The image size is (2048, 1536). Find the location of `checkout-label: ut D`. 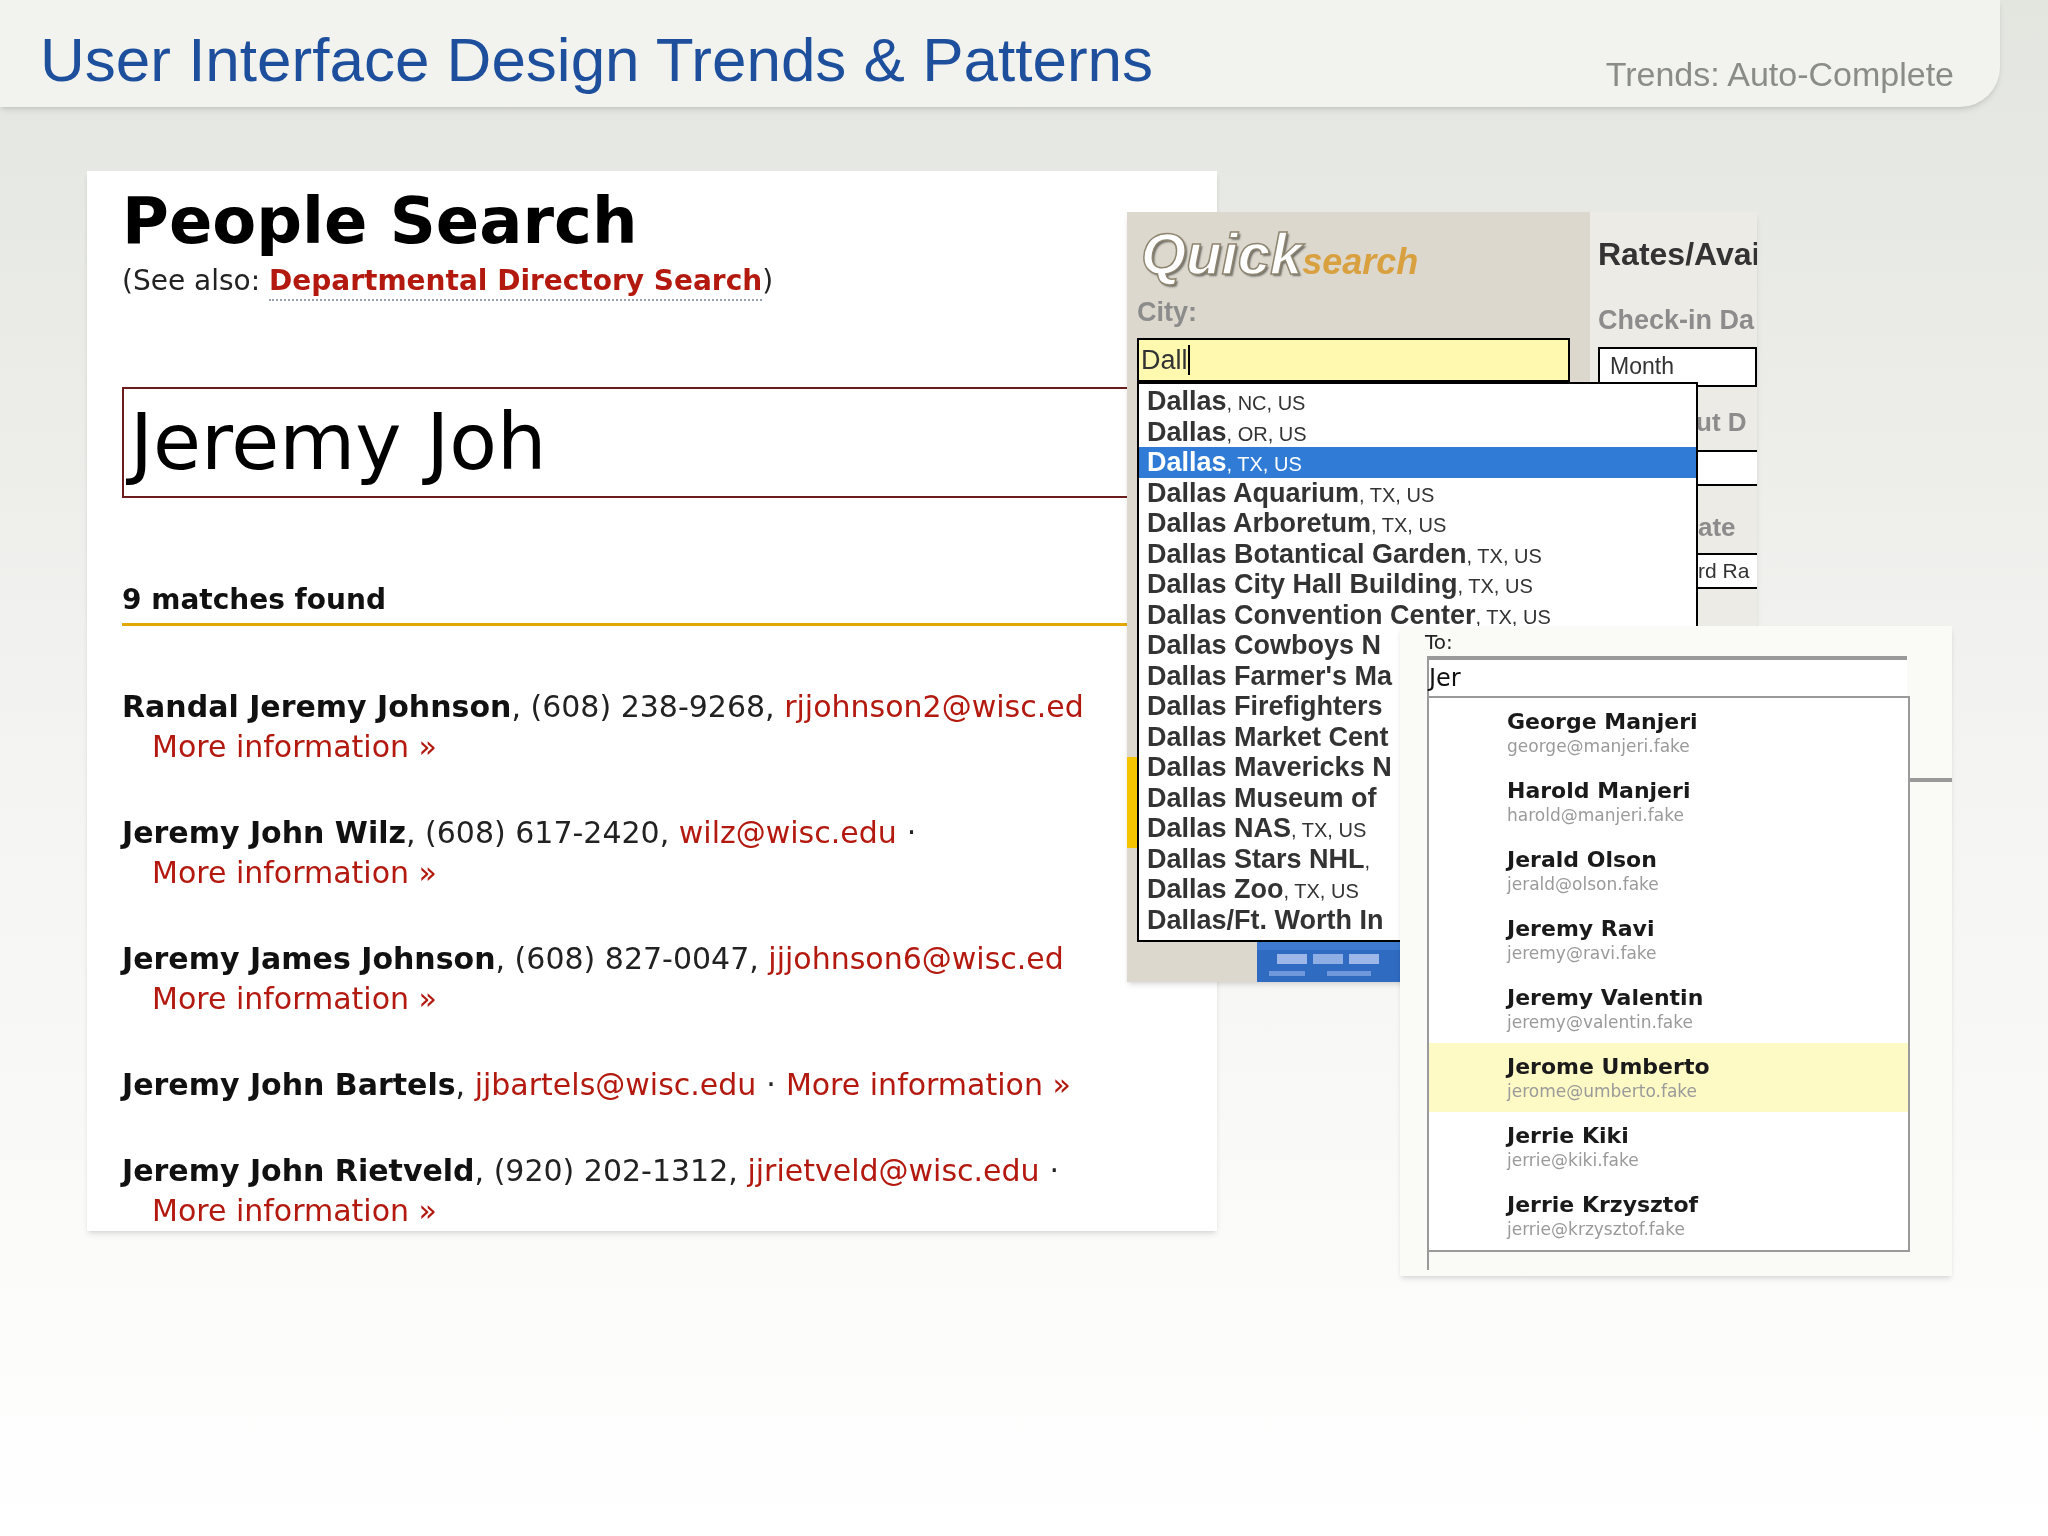

checkout-label: ut D is located at coordinates (1721, 422).